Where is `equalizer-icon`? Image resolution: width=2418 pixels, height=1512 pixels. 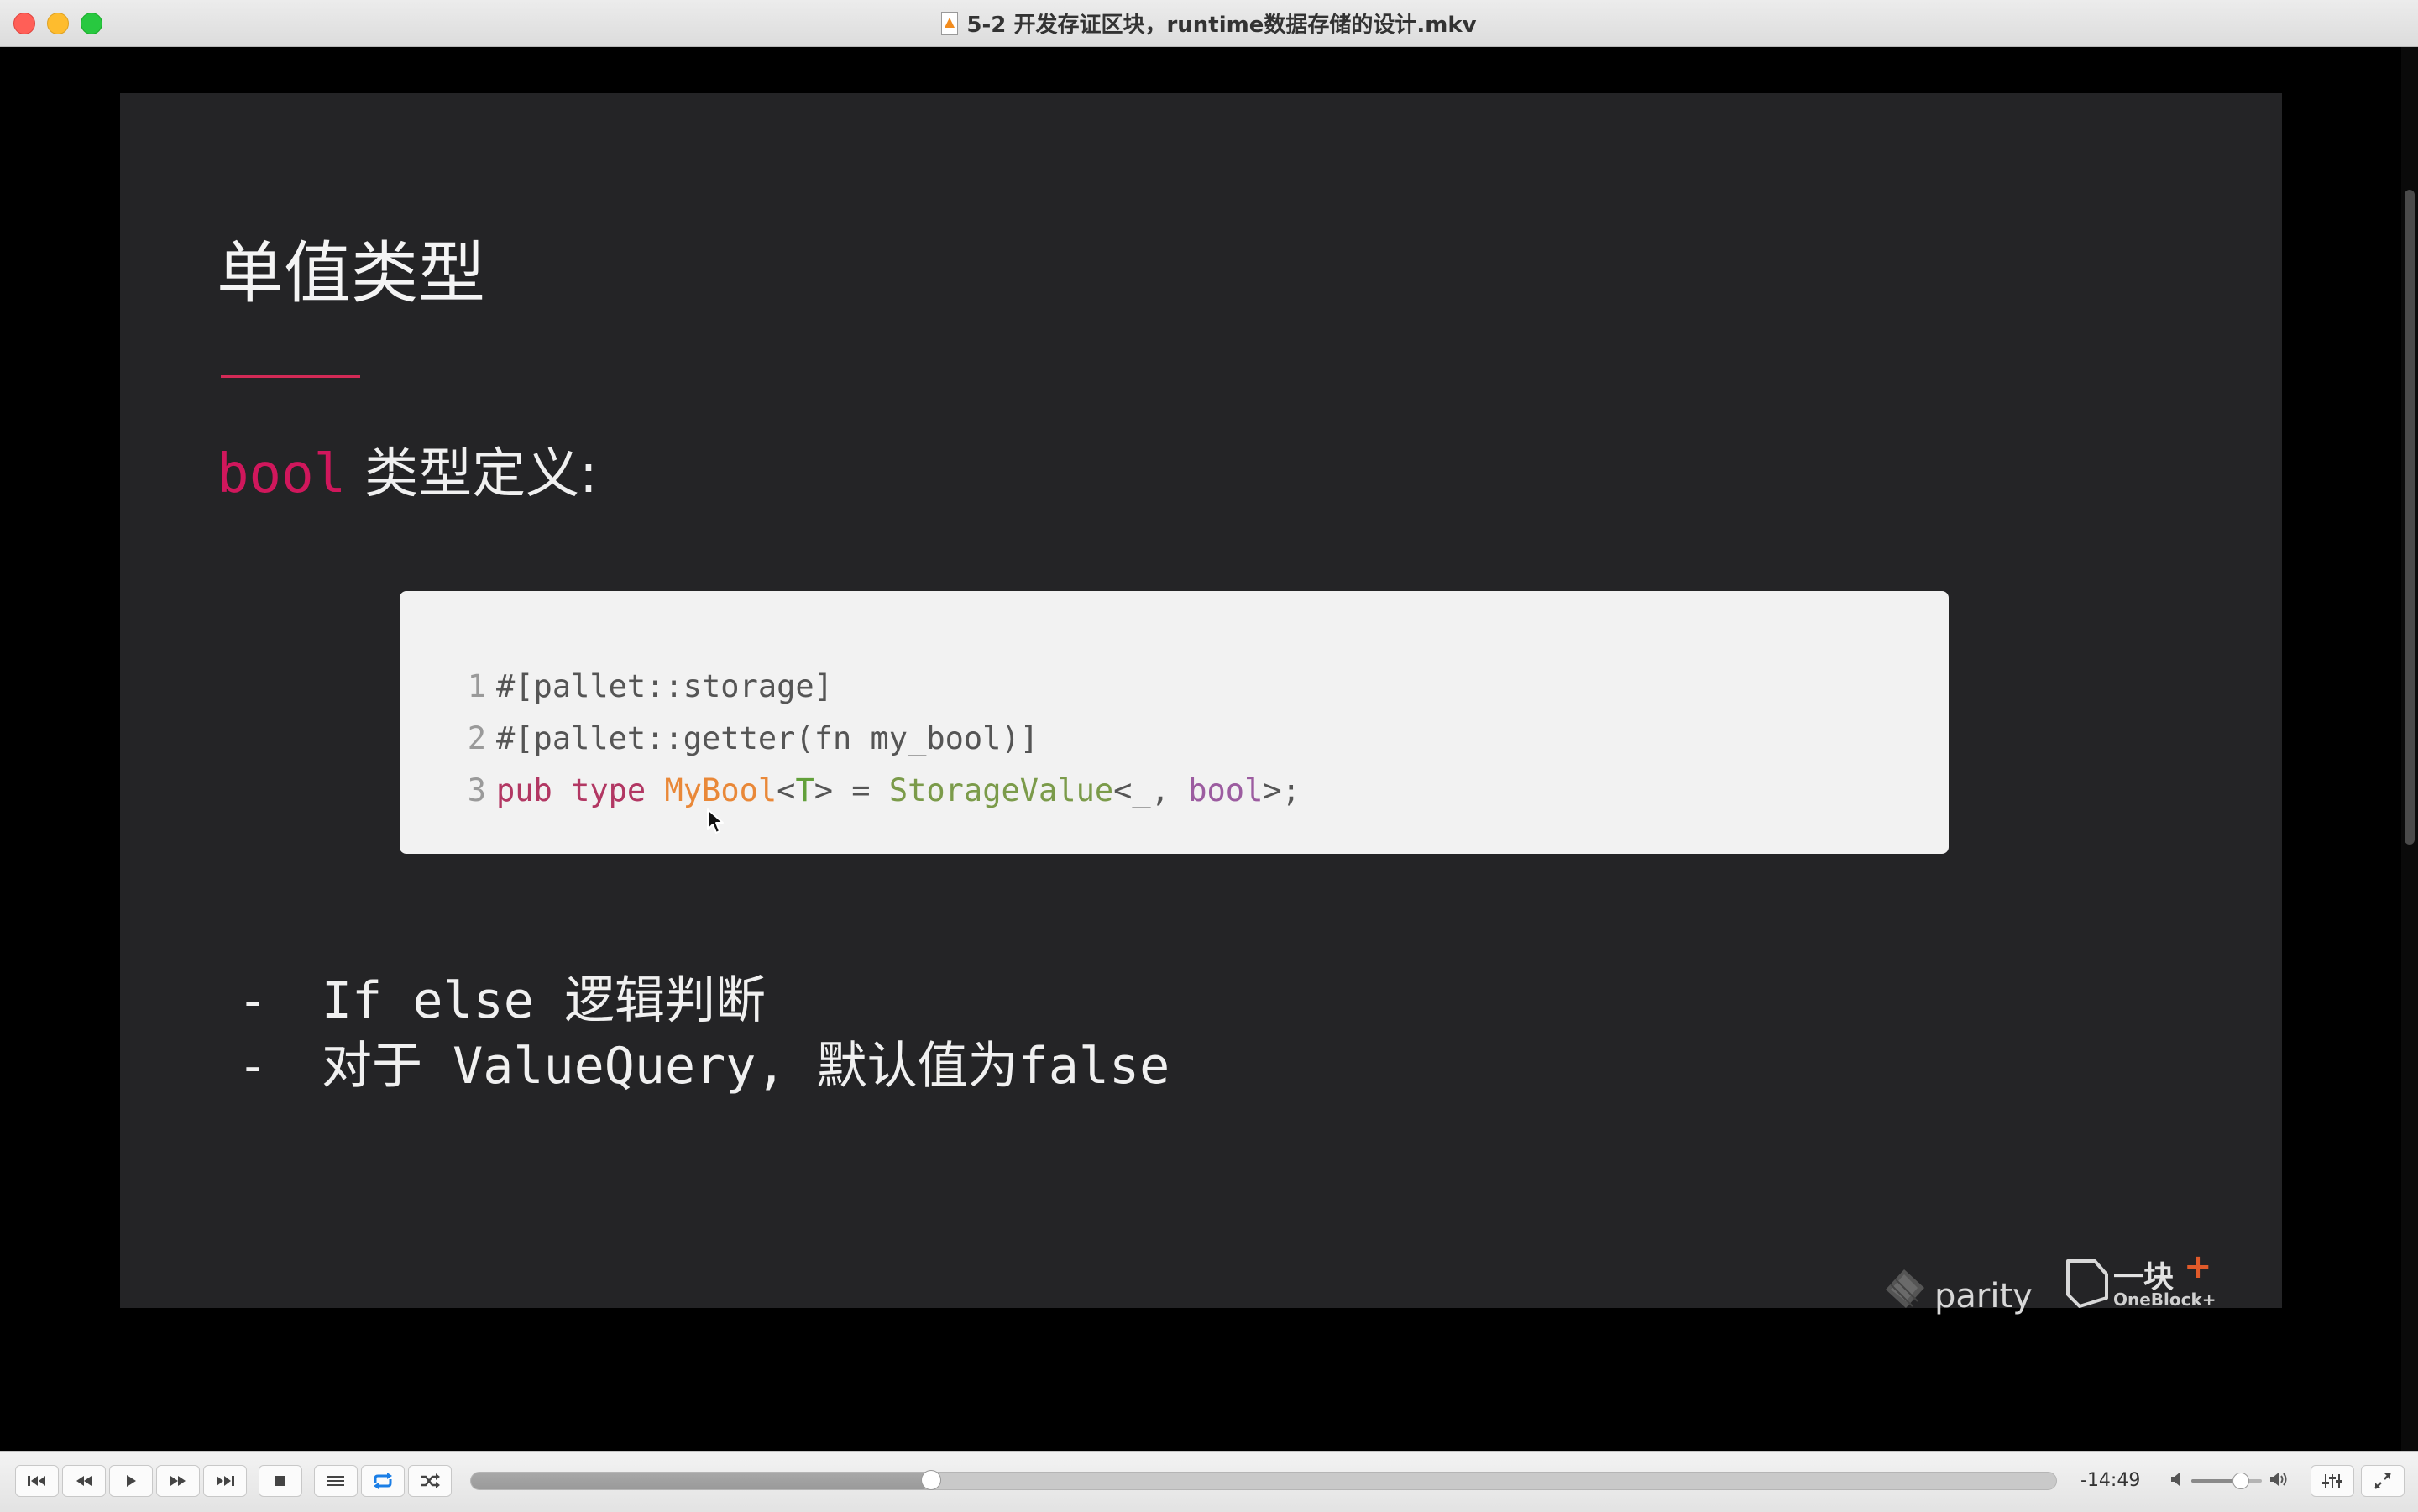 equalizer-icon is located at coordinates (2332, 1481).